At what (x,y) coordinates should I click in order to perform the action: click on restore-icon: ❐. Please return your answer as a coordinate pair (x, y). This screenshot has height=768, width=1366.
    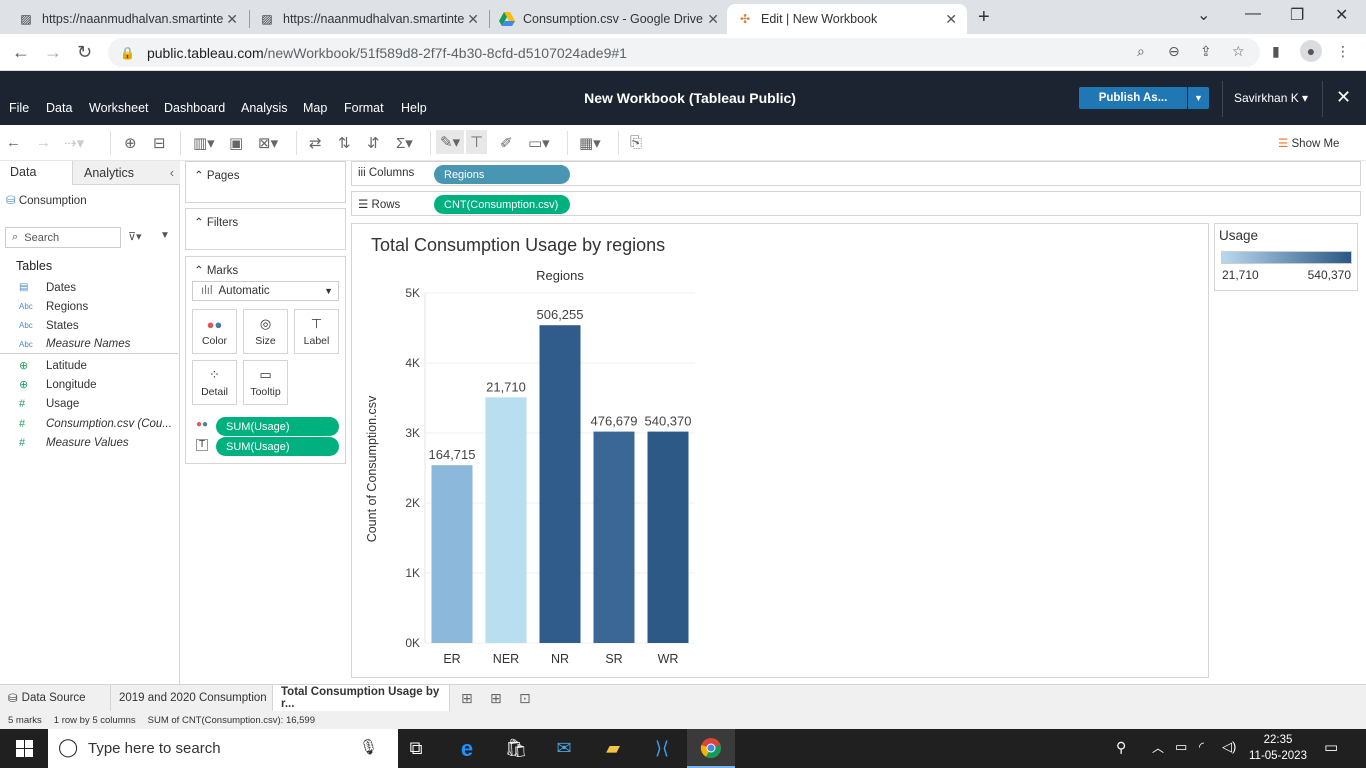
    Looking at the image, I should click on (1297, 15).